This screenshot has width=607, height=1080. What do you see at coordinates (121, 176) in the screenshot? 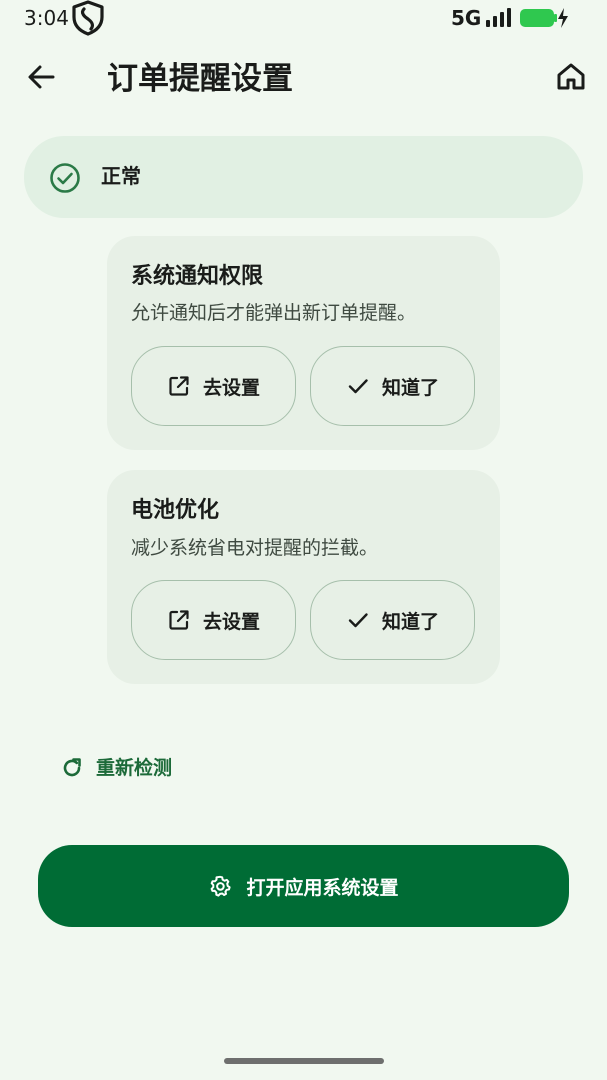
I see `status-label: 正常` at bounding box center [121, 176].